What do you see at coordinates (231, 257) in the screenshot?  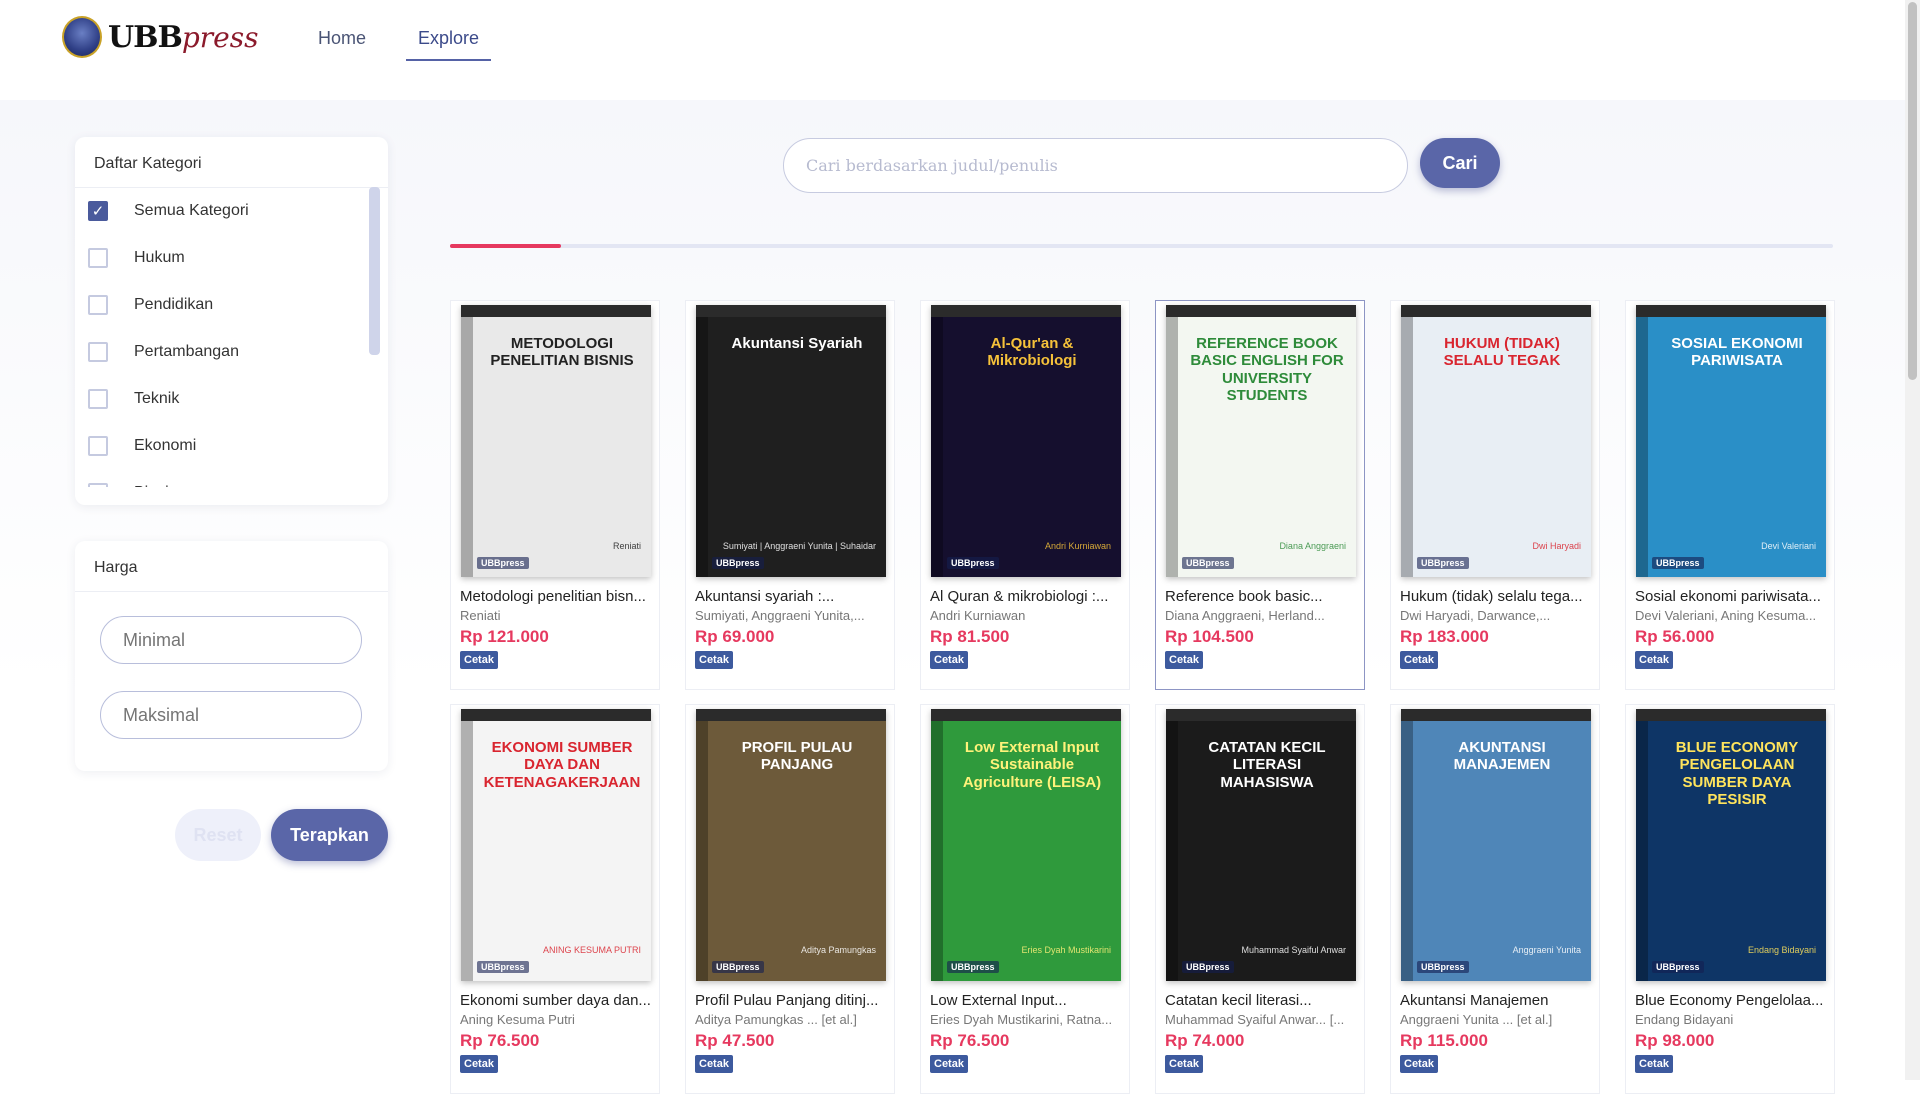 I see `category-item: Hukum` at bounding box center [231, 257].